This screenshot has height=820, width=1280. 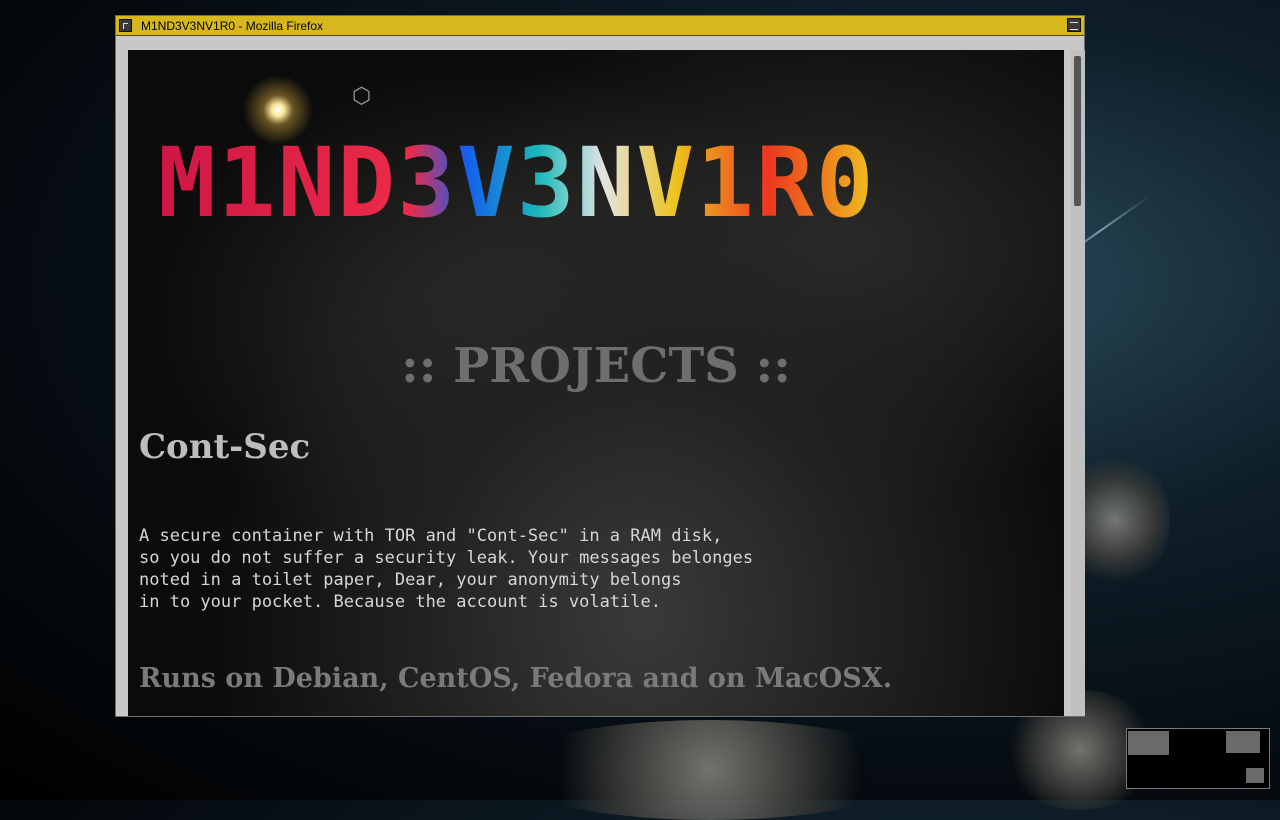 I want to click on hexagon-icon: ⬡, so click(x=362, y=96).